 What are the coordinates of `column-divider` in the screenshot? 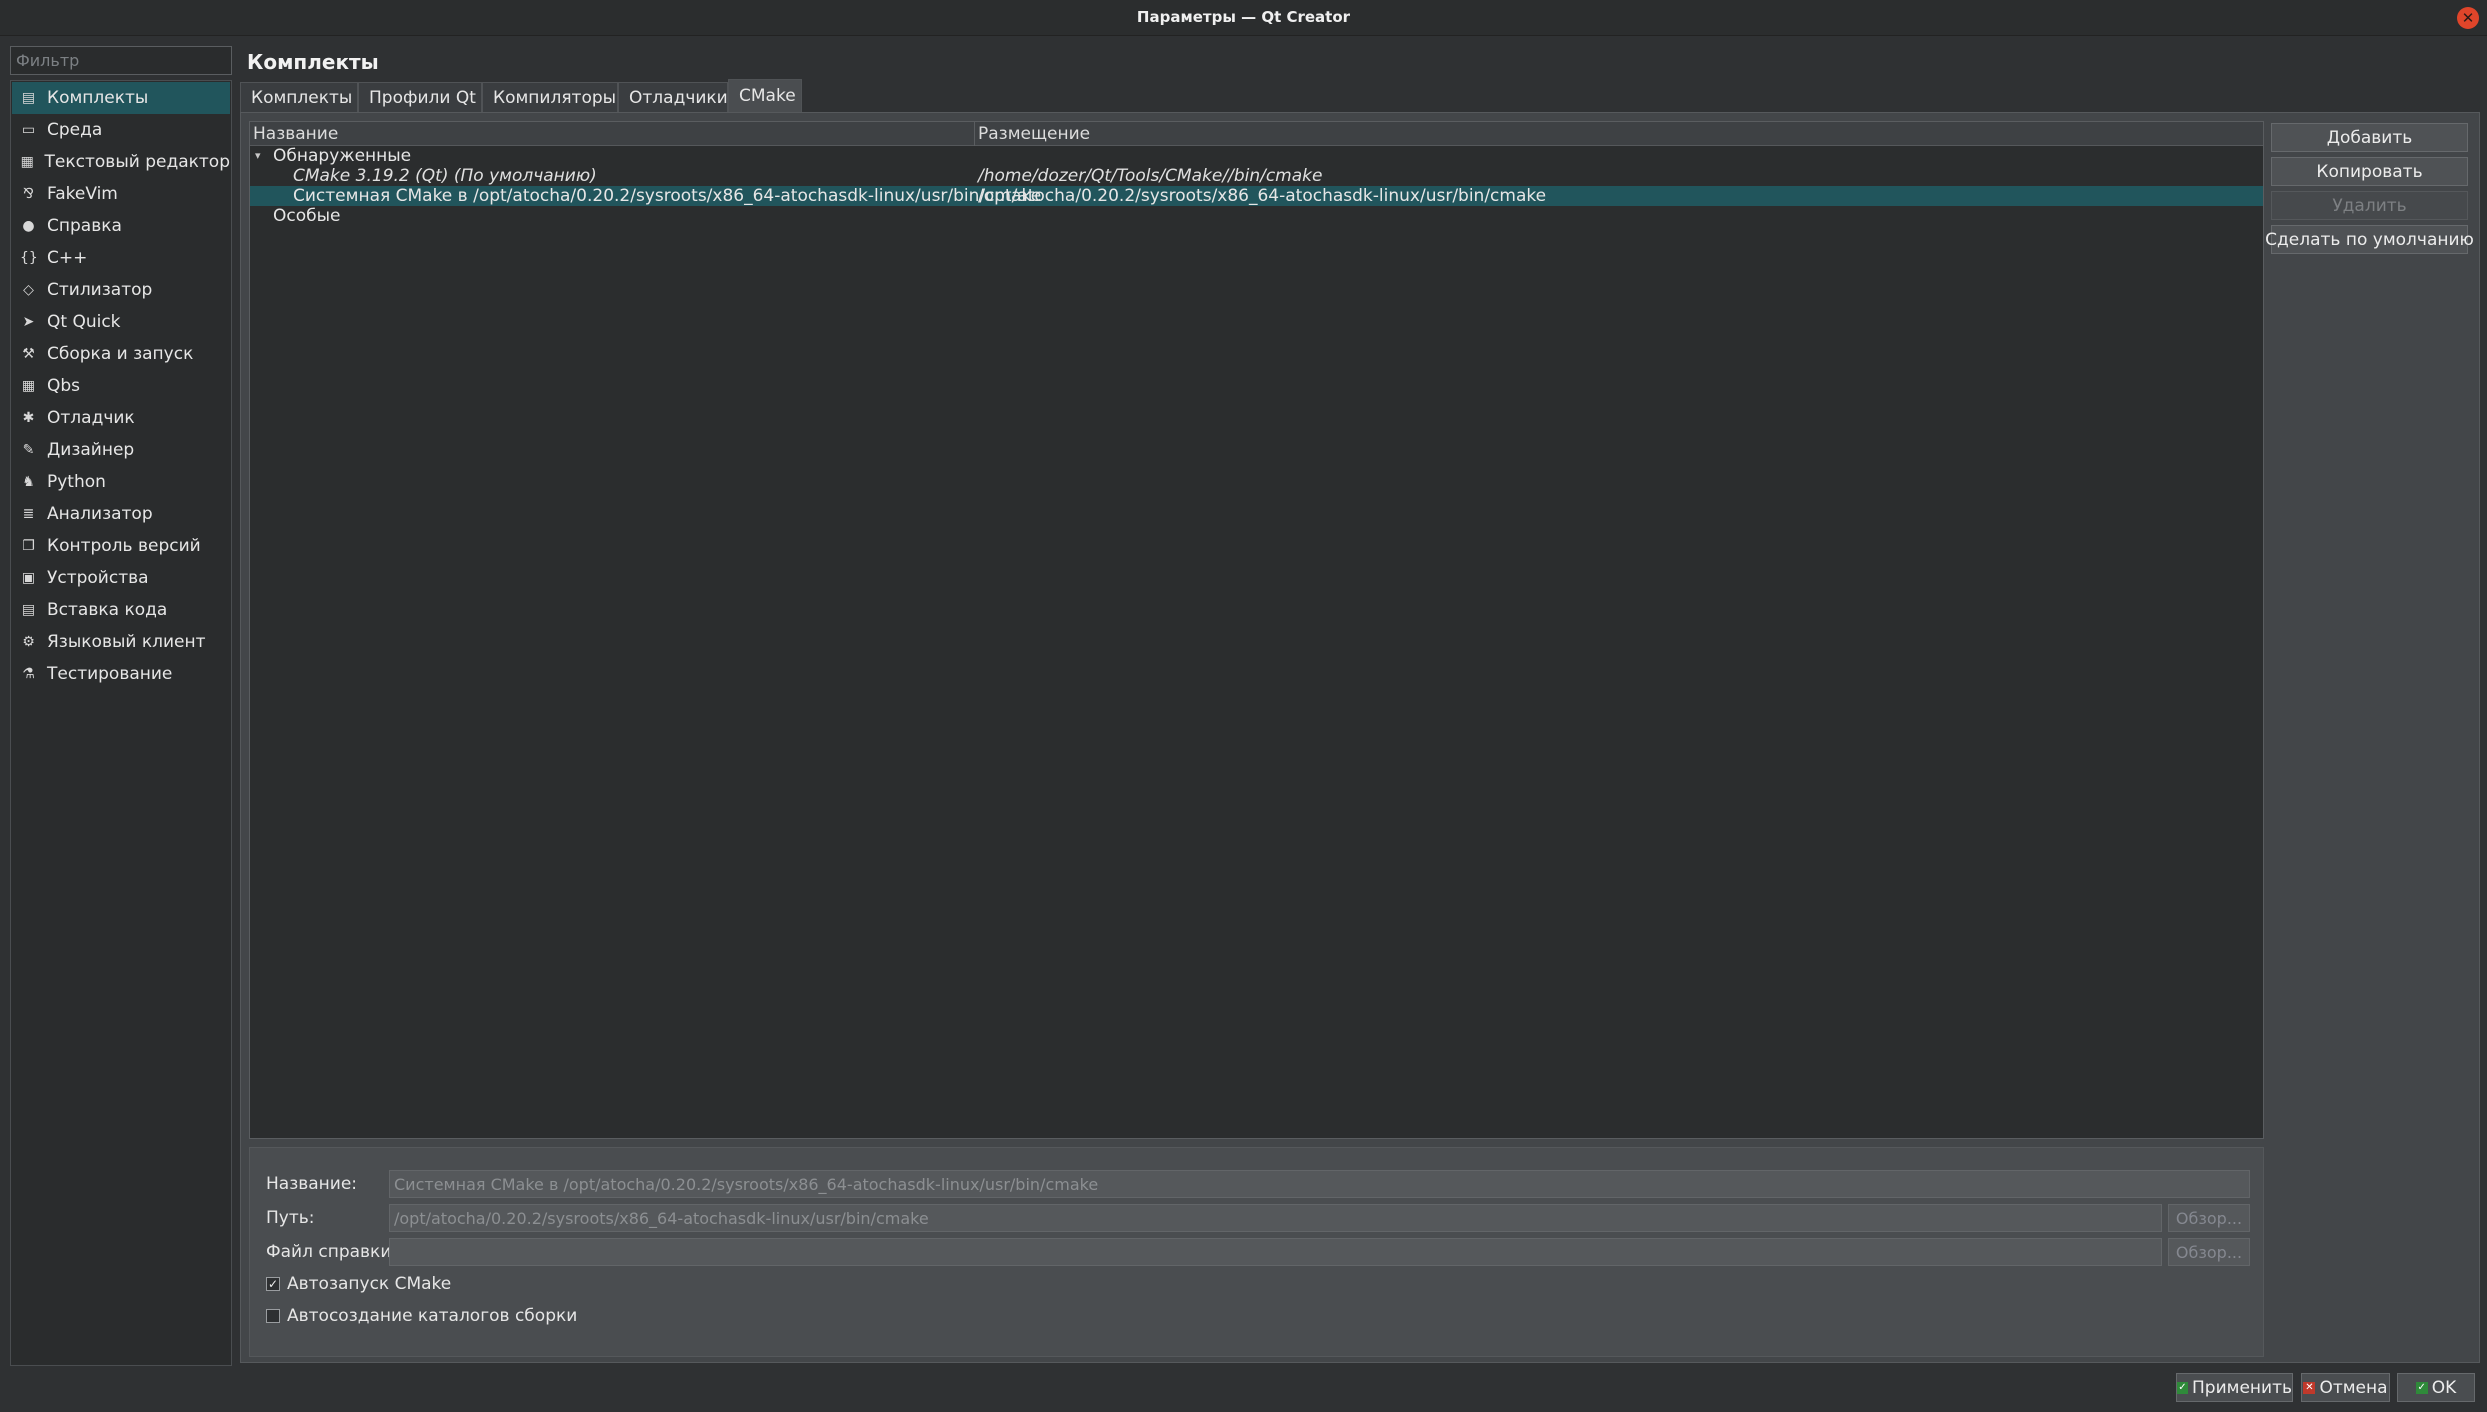 It's located at (974, 134).